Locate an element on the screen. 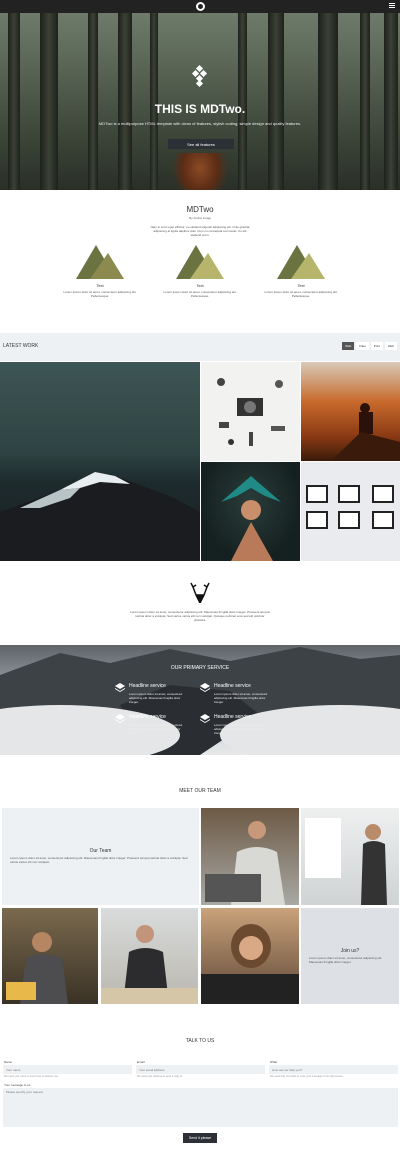 The height and width of the screenshot is (1164, 400). latest-work-header: LATEST WORK Web Files Print Web is located at coordinates (200, 347).